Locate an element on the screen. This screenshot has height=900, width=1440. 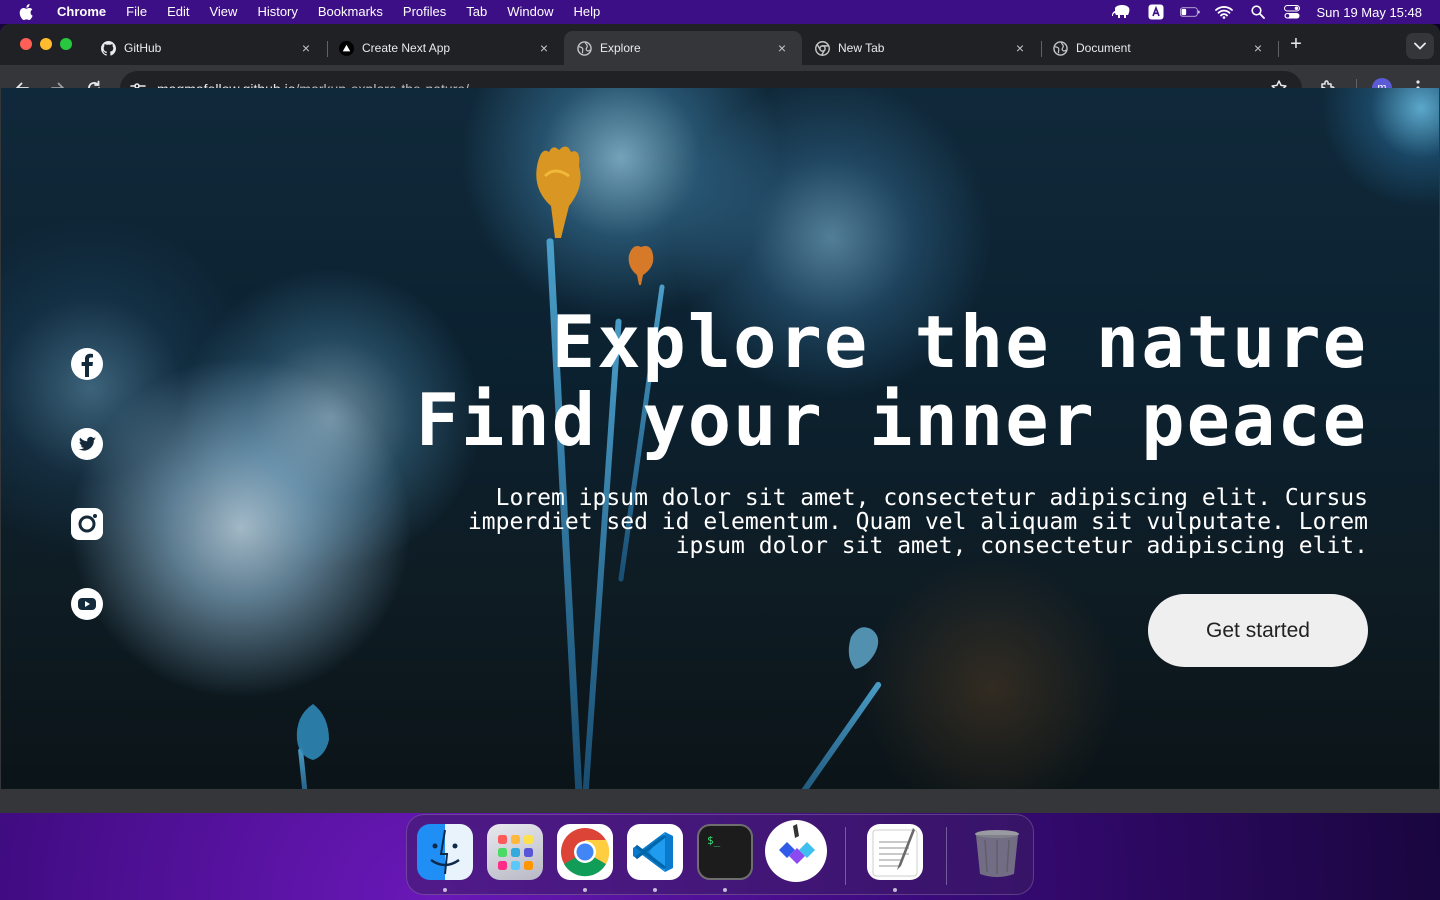
instagram-link is located at coordinates (87, 524).